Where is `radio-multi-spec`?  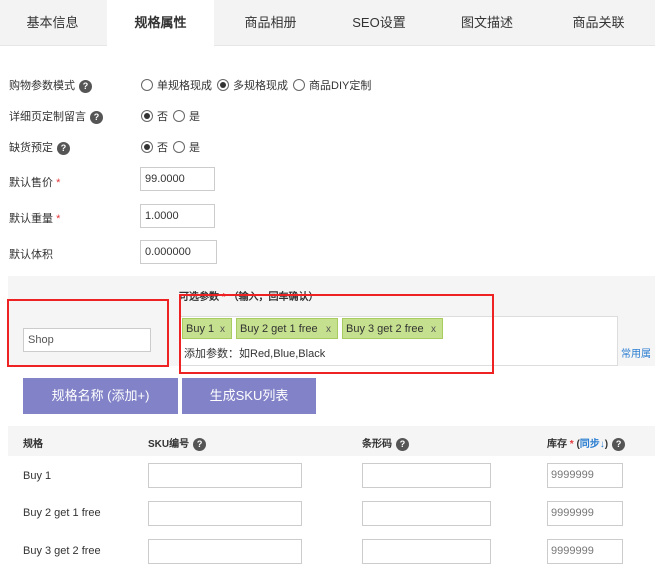 radio-multi-spec is located at coordinates (223, 85).